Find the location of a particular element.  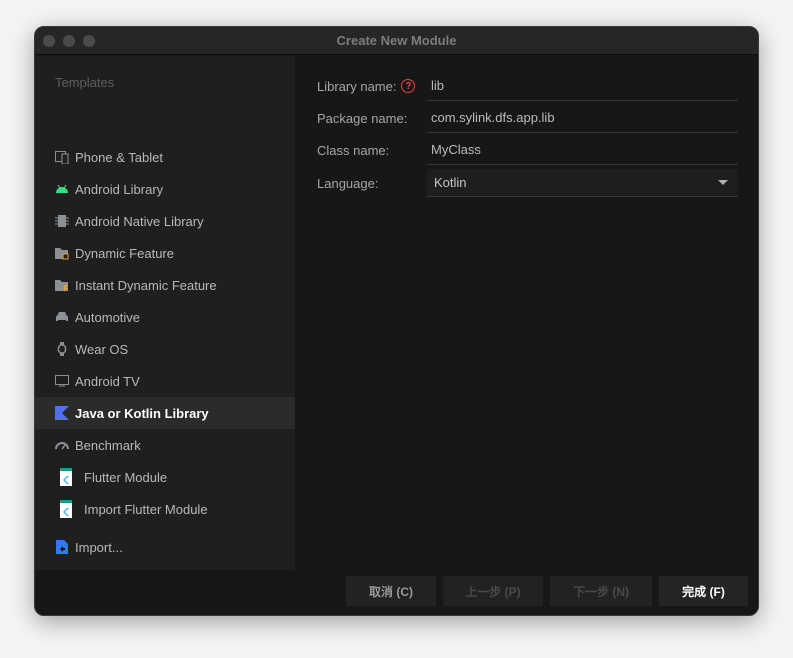

sidebar-item-import-flutter-module: Import Flutter Module is located at coordinates (165, 509).